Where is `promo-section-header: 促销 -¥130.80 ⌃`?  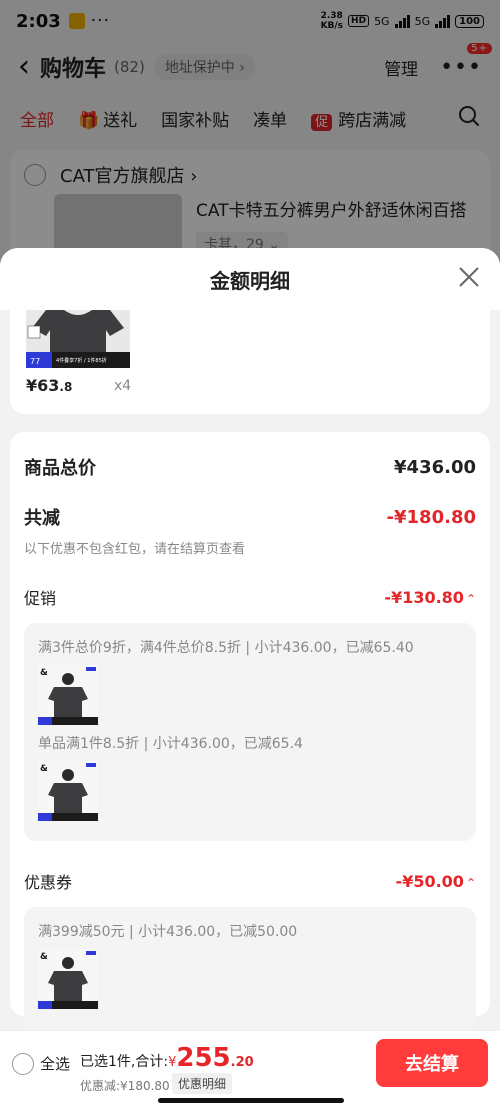
promo-section-header: 促销 -¥130.80 ⌃ is located at coordinates (250, 597).